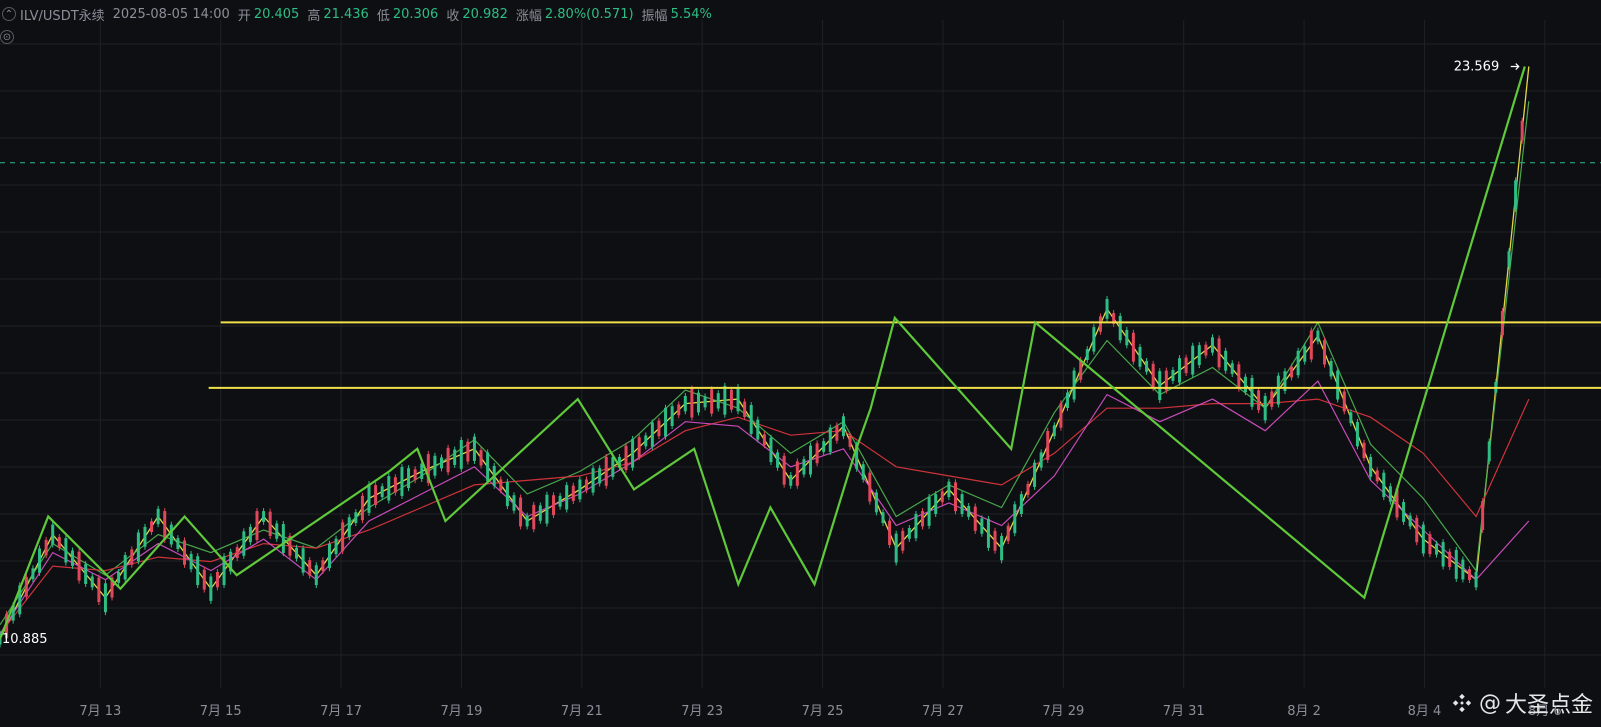 The height and width of the screenshot is (727, 1601). What do you see at coordinates (9, 14) in the screenshot?
I see `collapse-toggle-icon: ⌃` at bounding box center [9, 14].